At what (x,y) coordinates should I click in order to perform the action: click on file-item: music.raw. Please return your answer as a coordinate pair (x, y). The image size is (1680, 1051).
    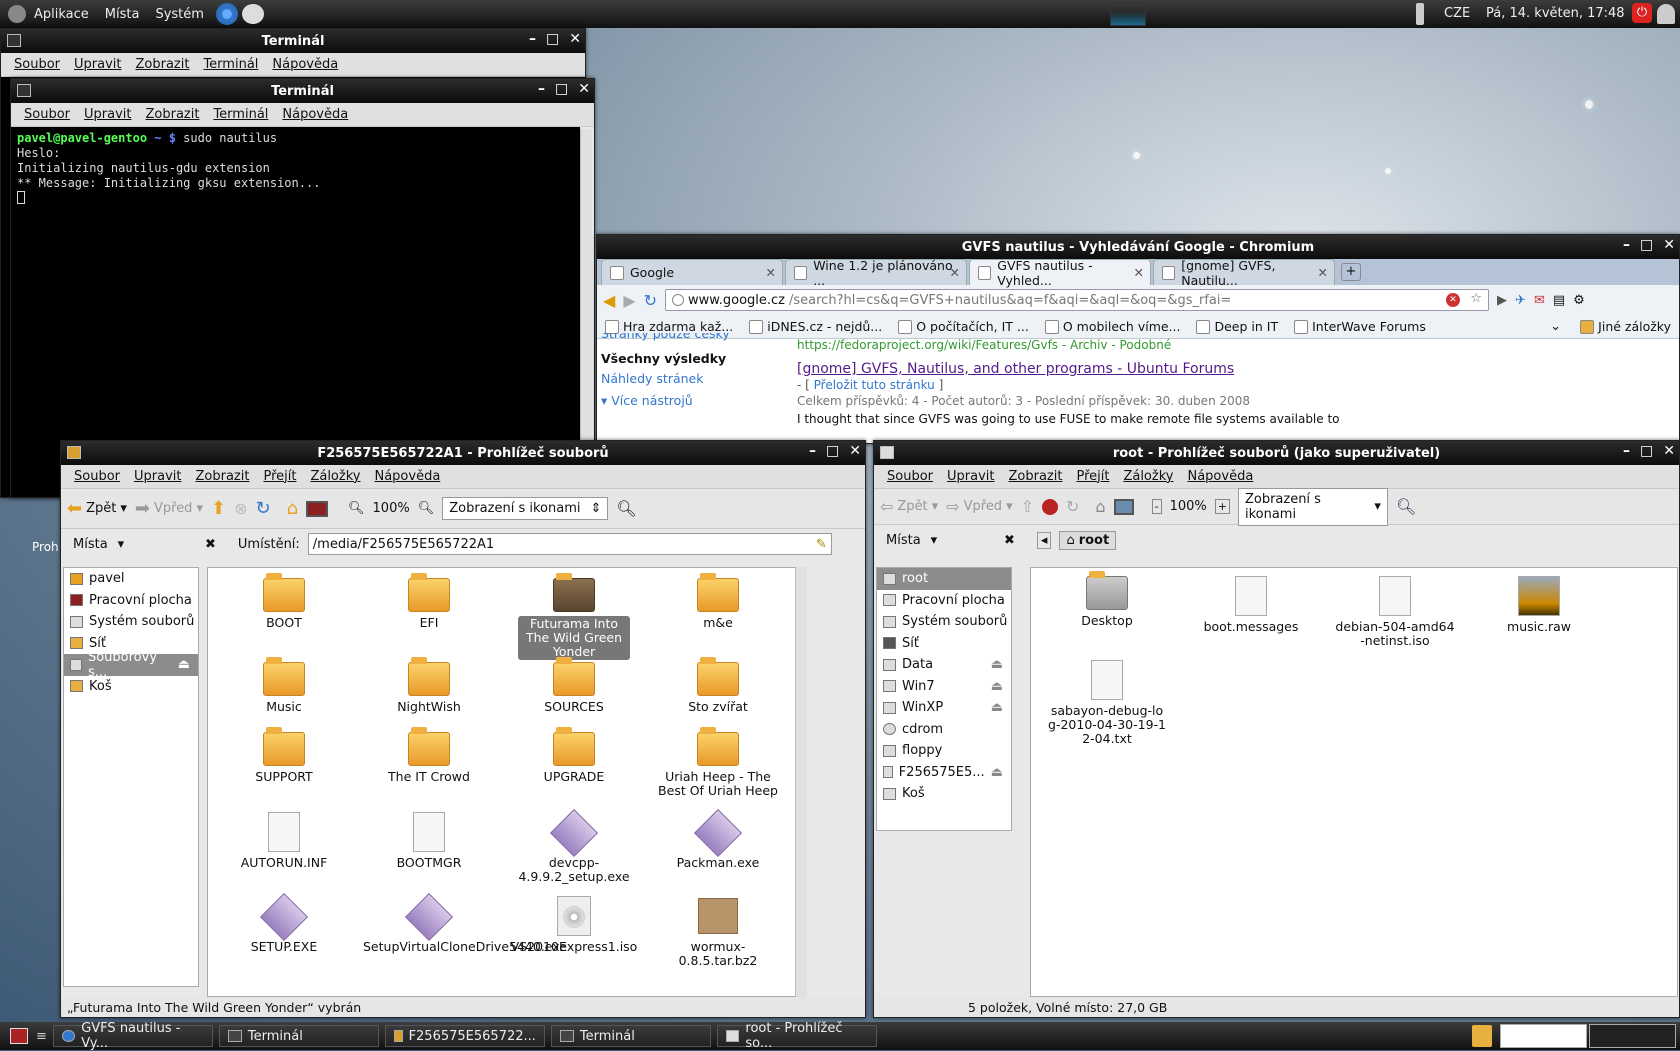
    Looking at the image, I should click on (1539, 605).